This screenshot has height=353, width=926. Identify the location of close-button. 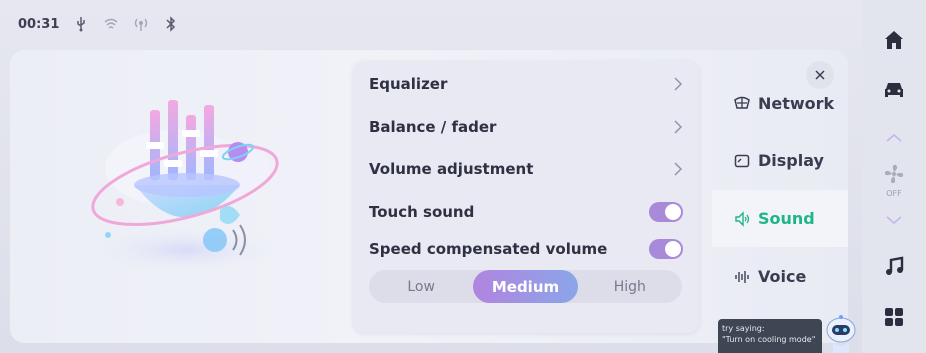
(820, 75).